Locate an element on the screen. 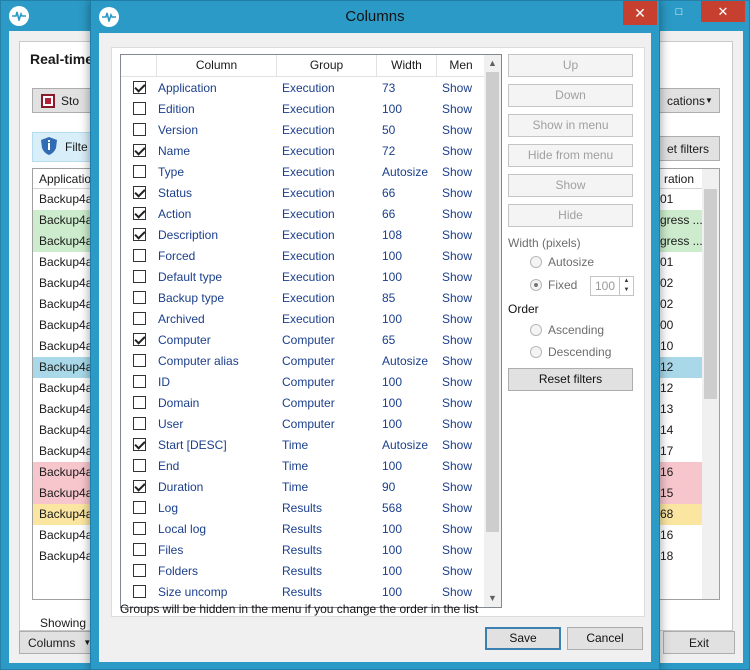  grid-row: Start [DESC] Time Autosize Show is located at coordinates (311, 444).